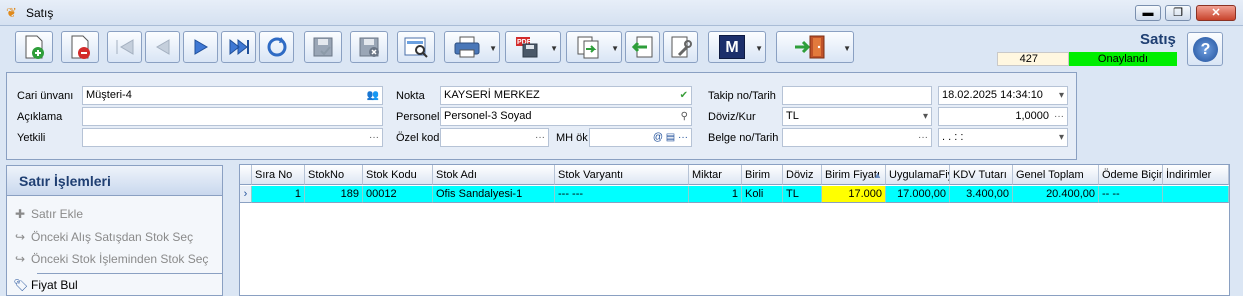 This screenshot has height=296, width=1243. I want to click on delete-button, so click(80, 47).